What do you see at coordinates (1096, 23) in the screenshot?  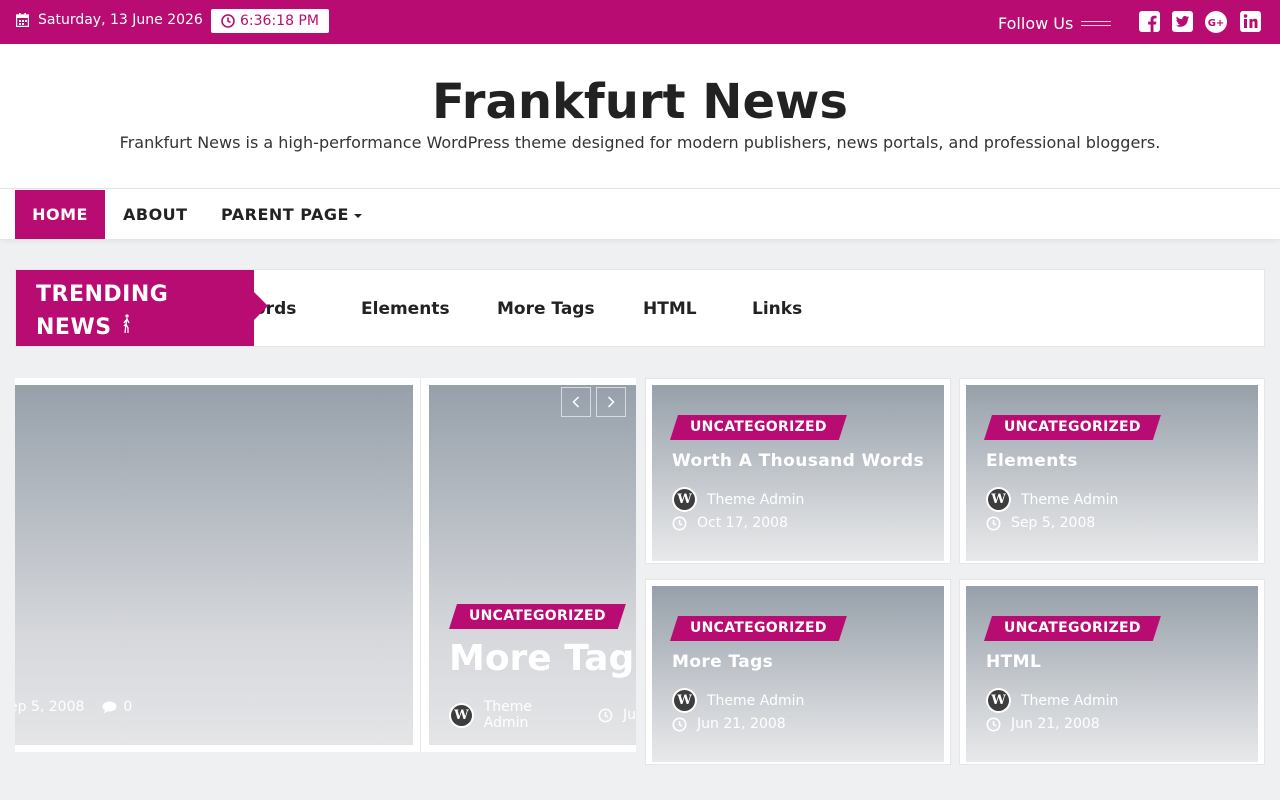 I see `follow-divider` at bounding box center [1096, 23].